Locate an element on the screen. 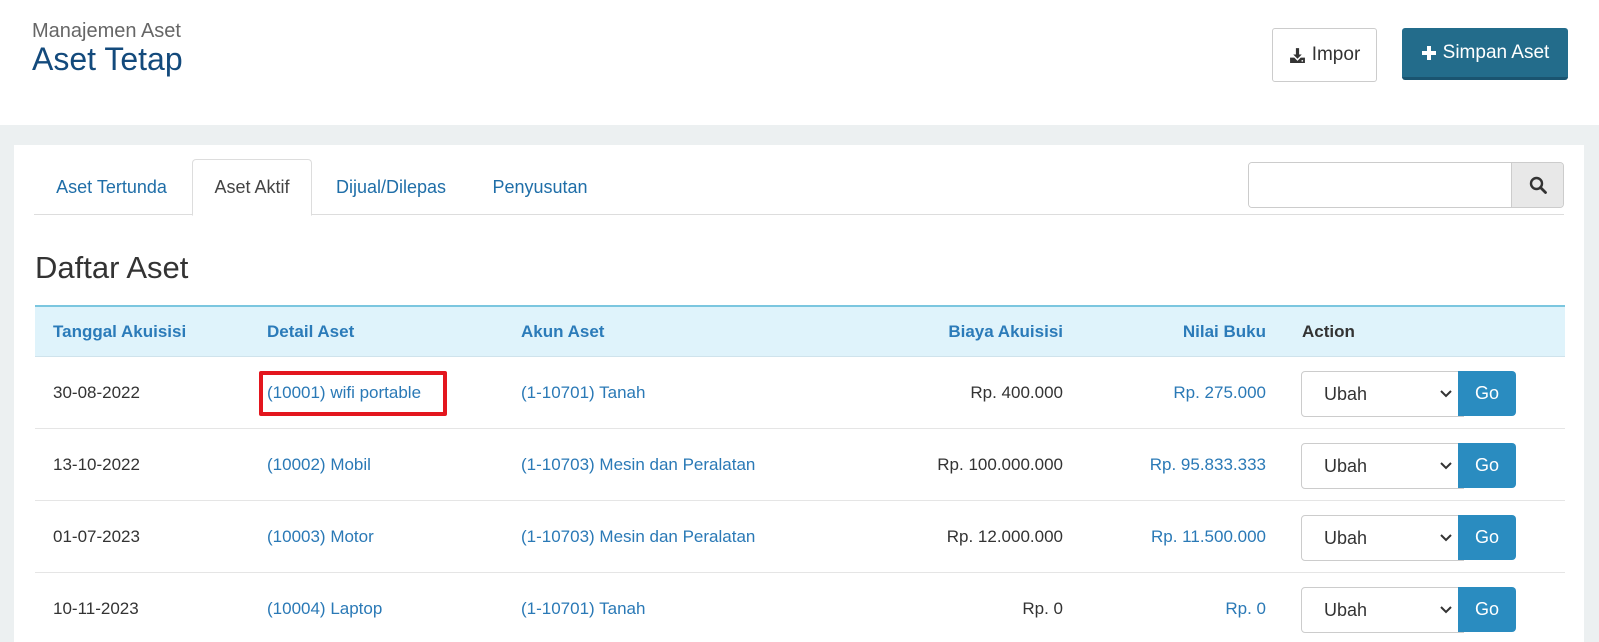 This screenshot has height=642, width=1599. acquisition-cost: Rp. 100.000.000 is located at coordinates (1000, 464).